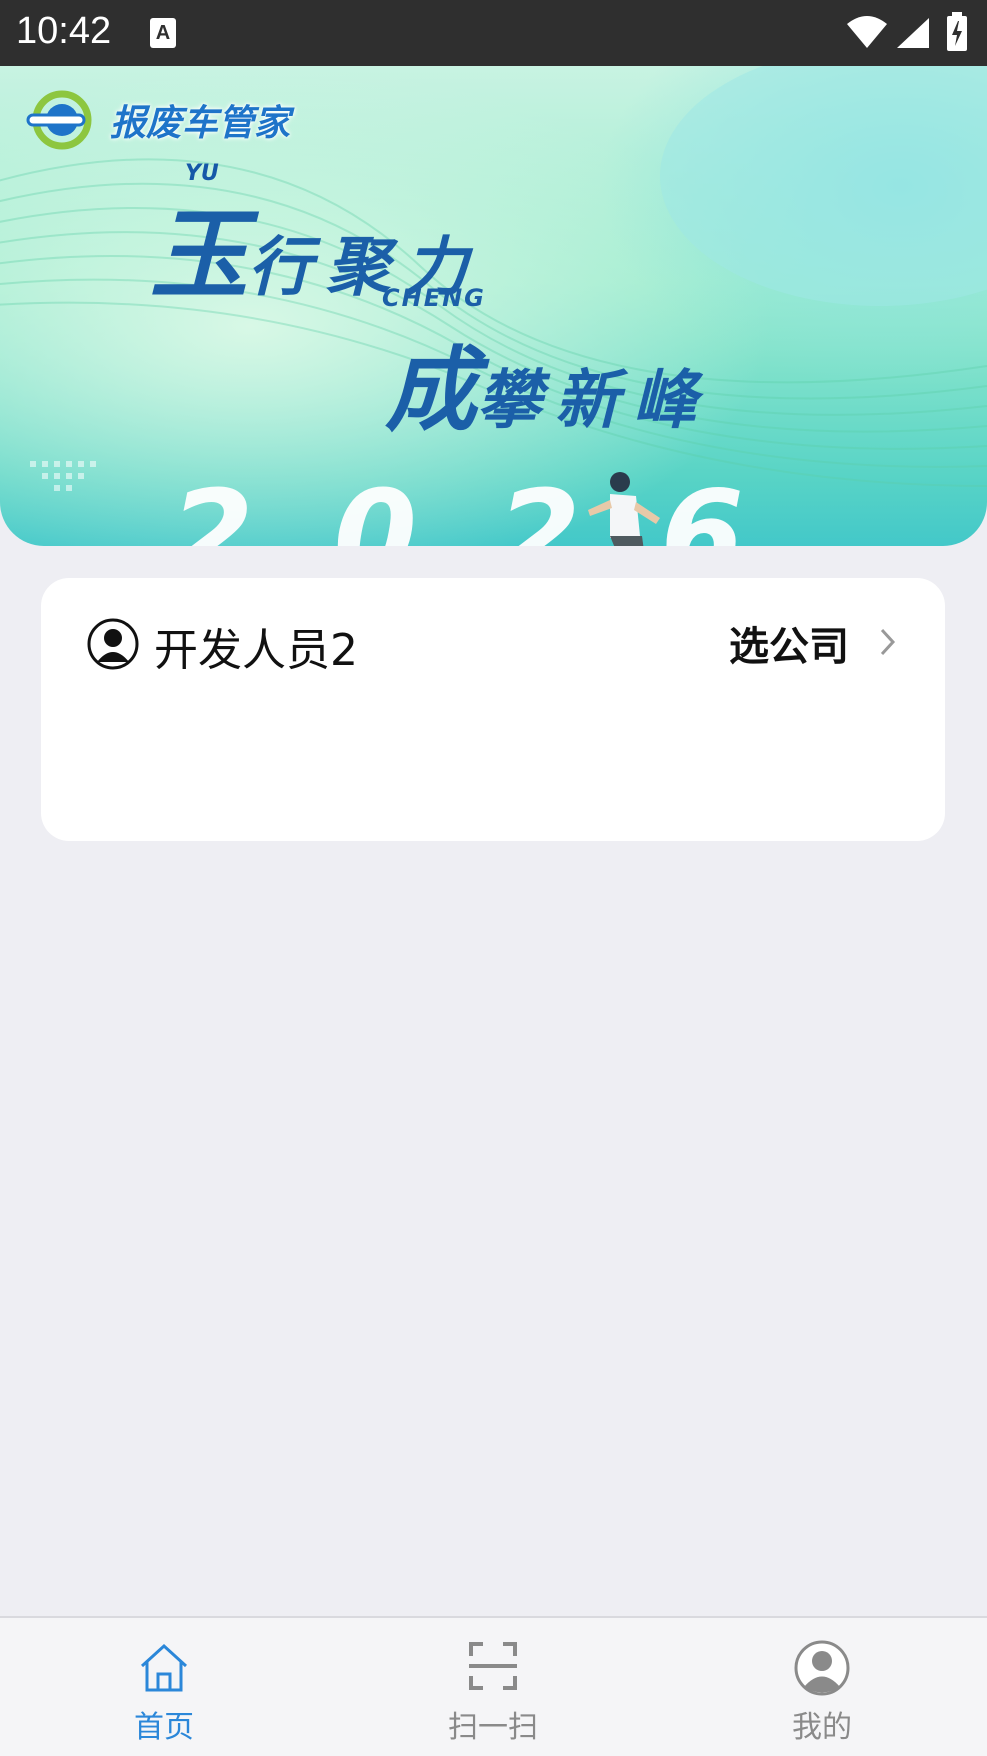  I want to click on slogan1-first-char: 玉, so click(199, 255).